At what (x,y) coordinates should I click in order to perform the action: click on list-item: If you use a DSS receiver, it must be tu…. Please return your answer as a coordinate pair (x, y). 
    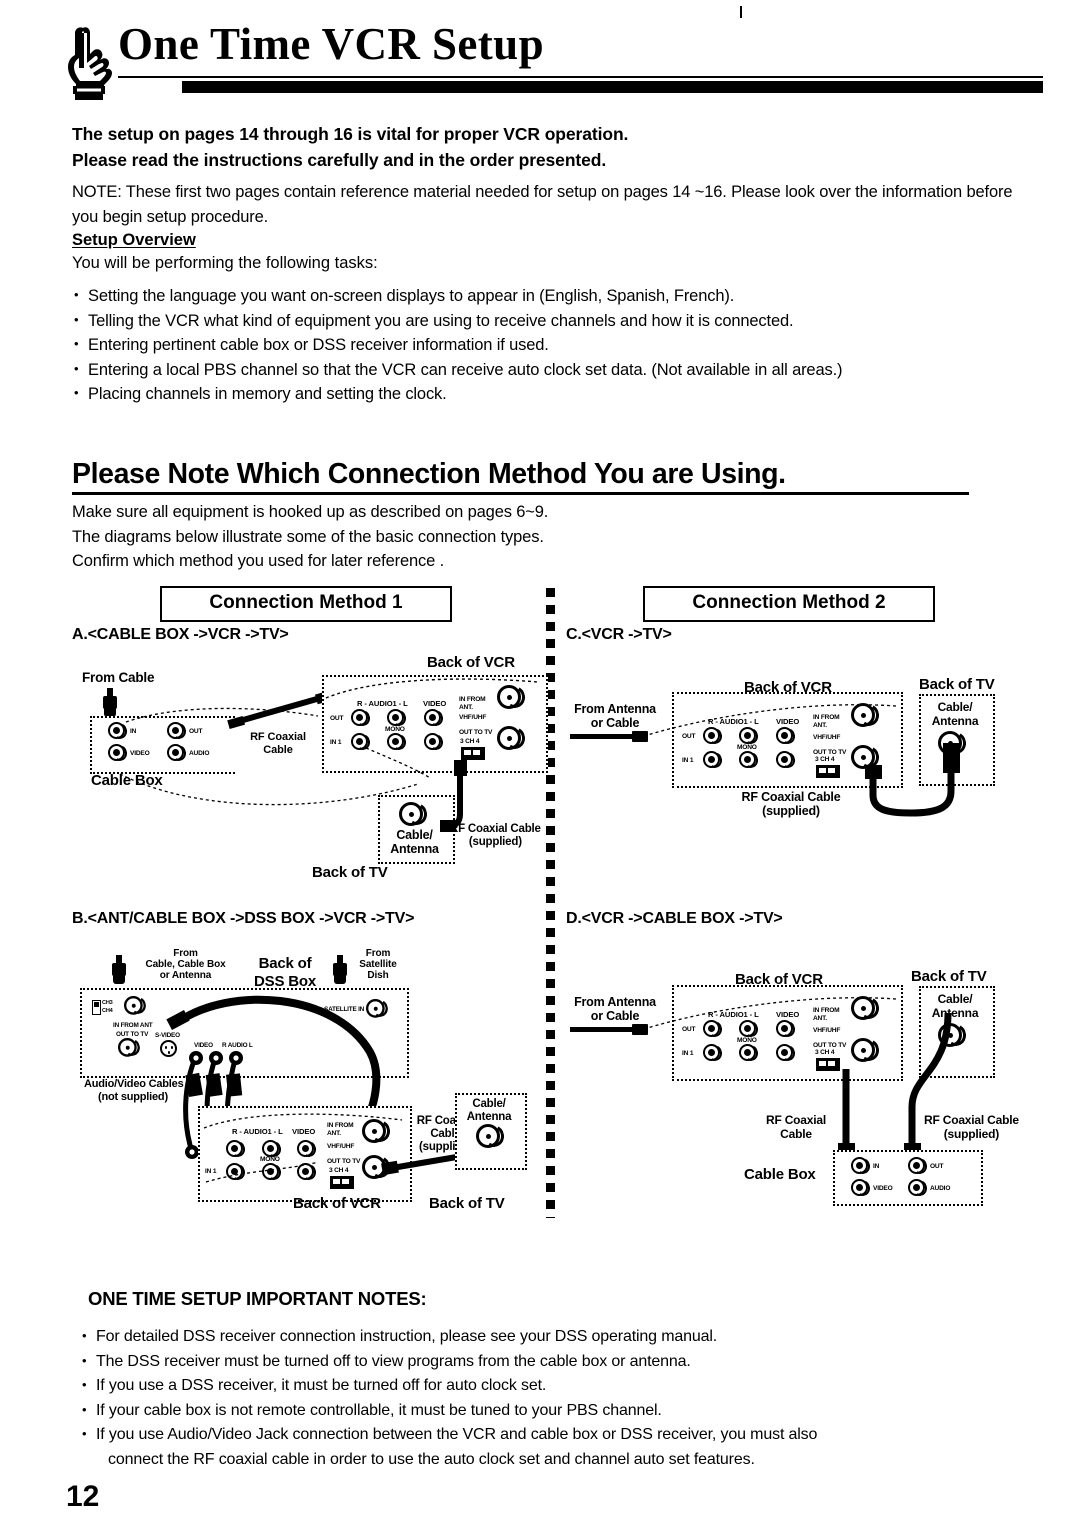
    Looking at the image, I should click on (530, 1386).